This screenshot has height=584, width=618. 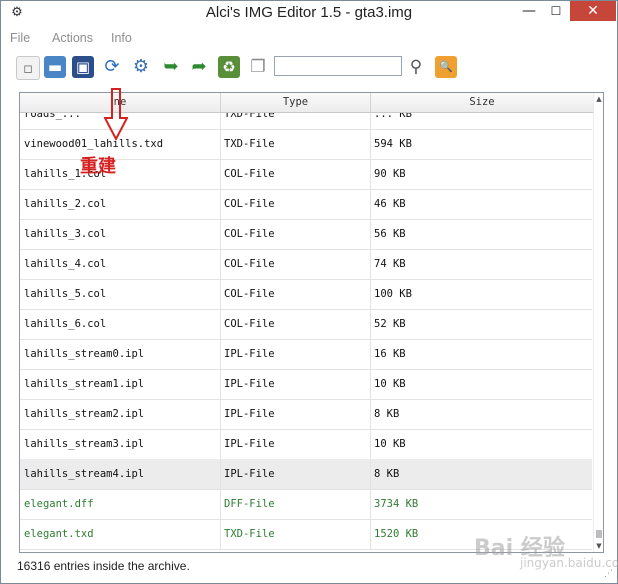 I want to click on cell-name: lahills_4.col, so click(x=120, y=264).